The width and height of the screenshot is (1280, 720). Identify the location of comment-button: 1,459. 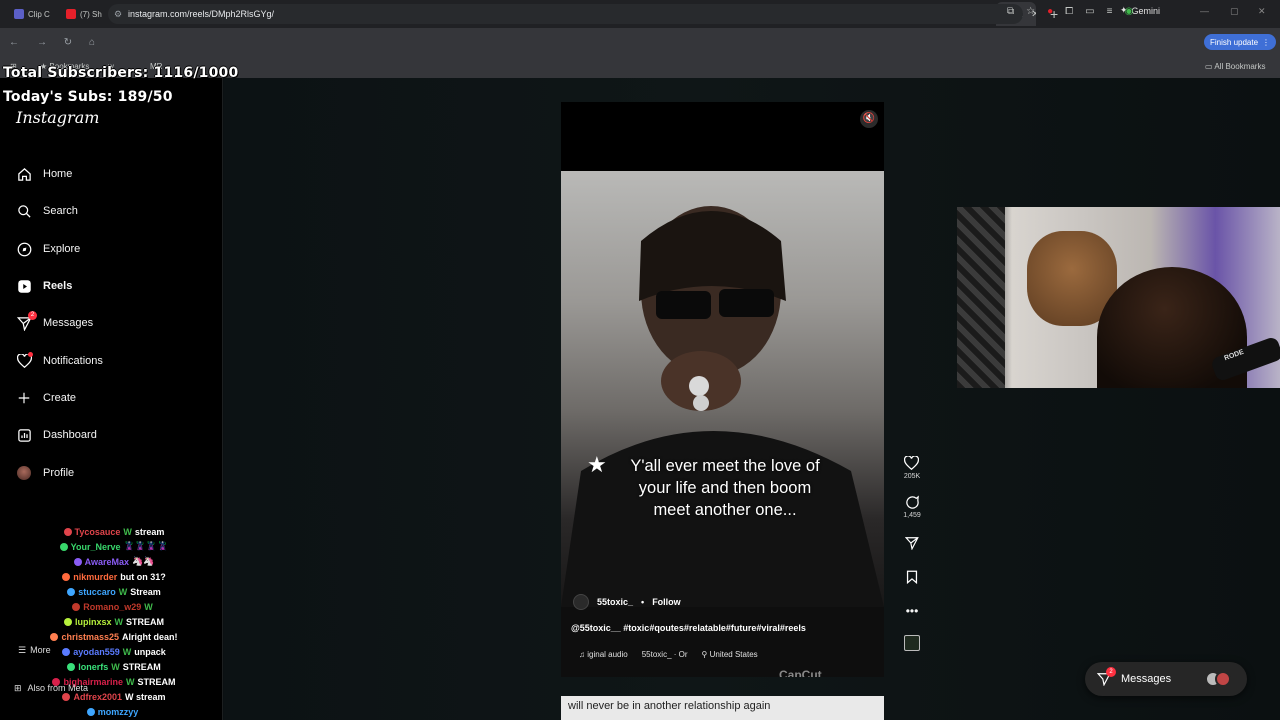
(912, 506).